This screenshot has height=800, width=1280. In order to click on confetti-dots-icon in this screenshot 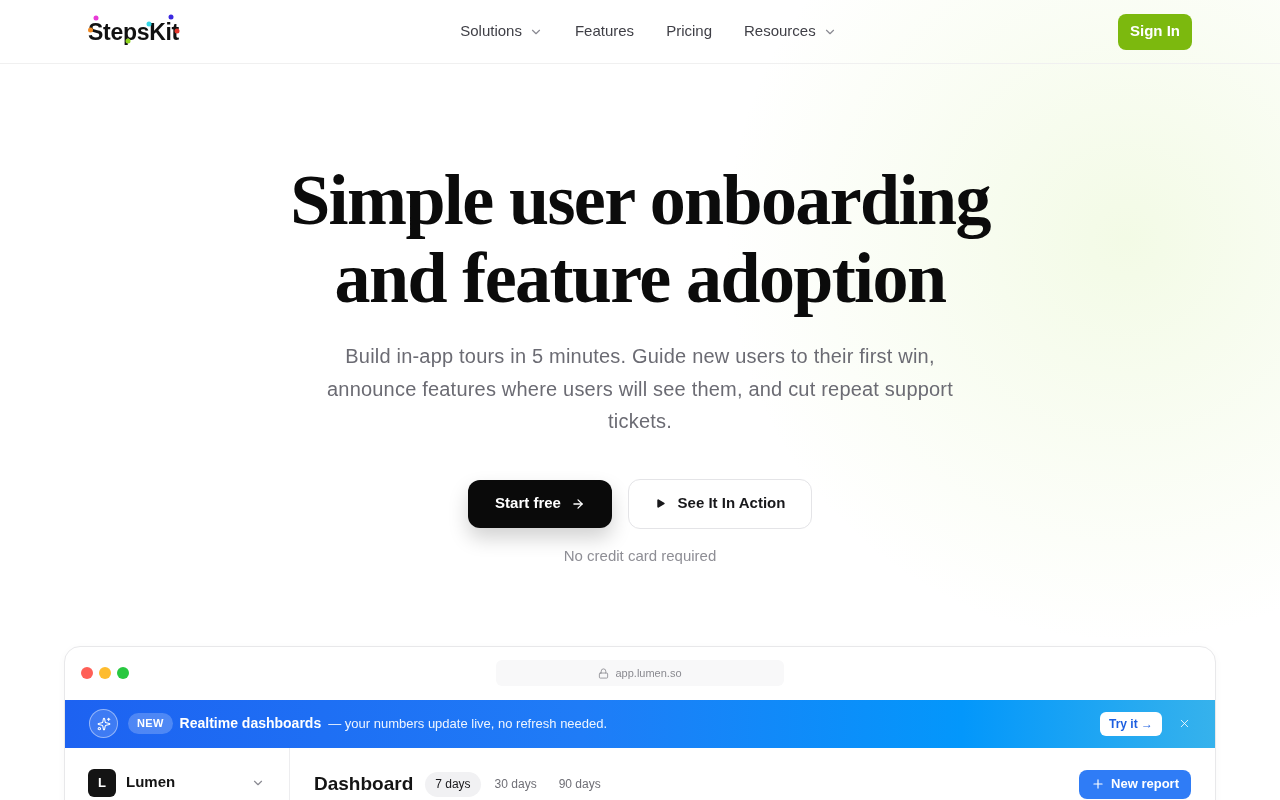, I will do `click(135, 28)`.